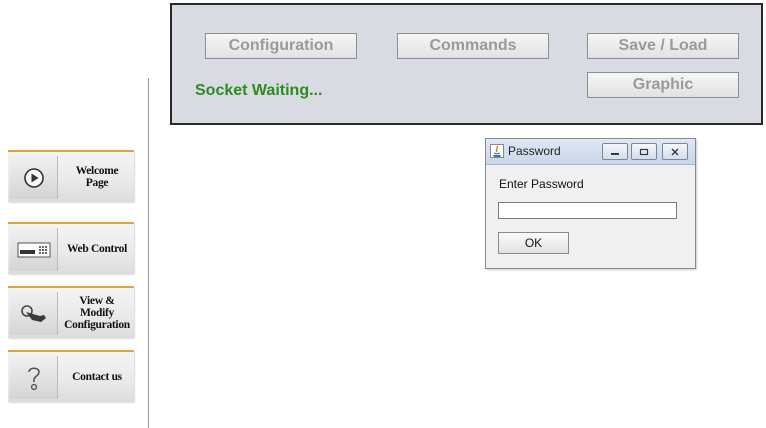  Describe the element at coordinates (473, 46) in the screenshot. I see `commands-button: Commands` at that location.